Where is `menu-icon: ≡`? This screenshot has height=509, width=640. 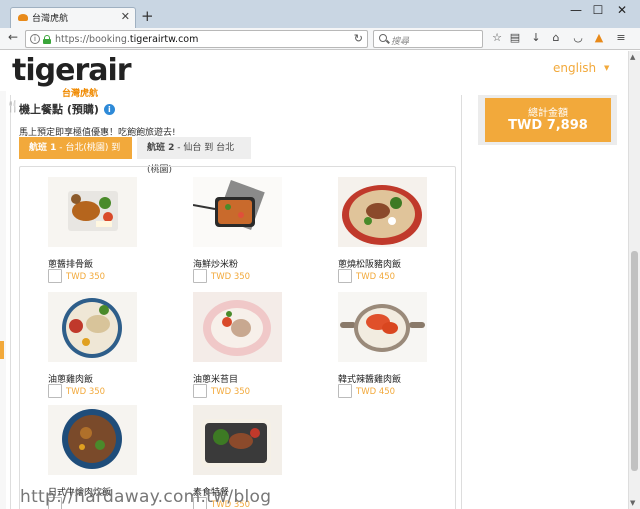
menu-icon: ≡ is located at coordinates (621, 37).